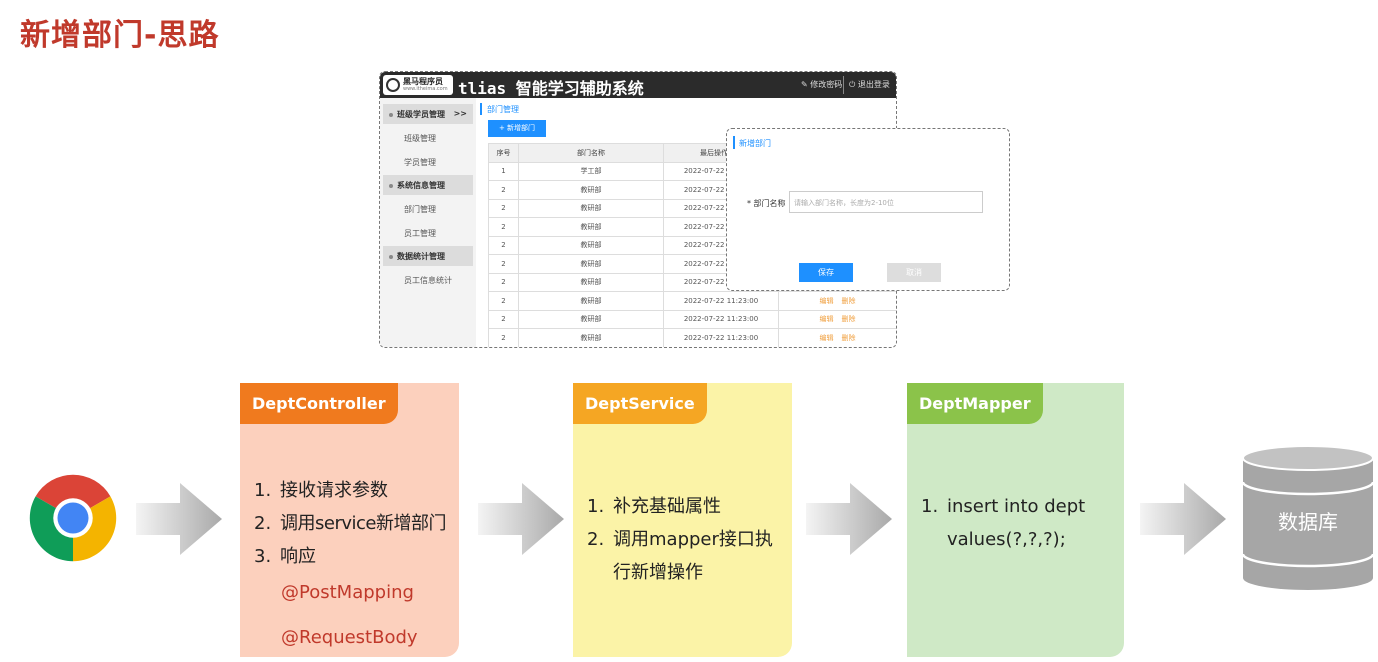 The height and width of the screenshot is (662, 1378). I want to click on breadcrumb-marker, so click(481, 109).